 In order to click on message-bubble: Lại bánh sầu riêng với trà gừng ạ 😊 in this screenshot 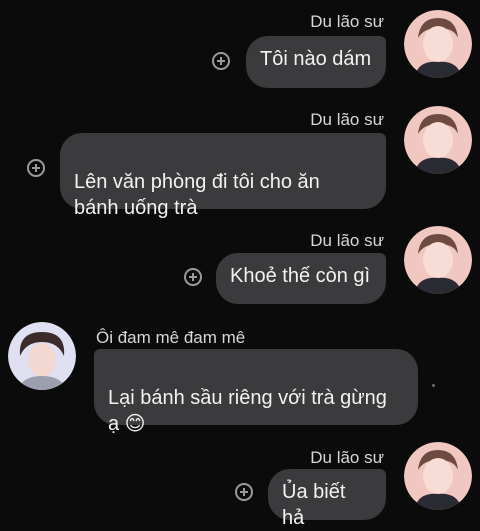, I will do `click(256, 392)`.